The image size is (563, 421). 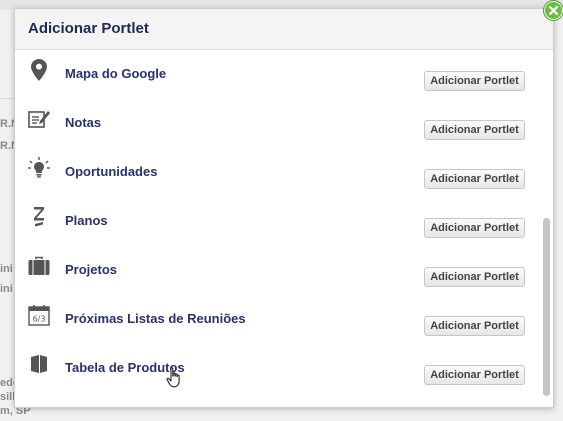 I want to click on portlet-name: Próximas Listas de Reuniões, so click(x=155, y=318).